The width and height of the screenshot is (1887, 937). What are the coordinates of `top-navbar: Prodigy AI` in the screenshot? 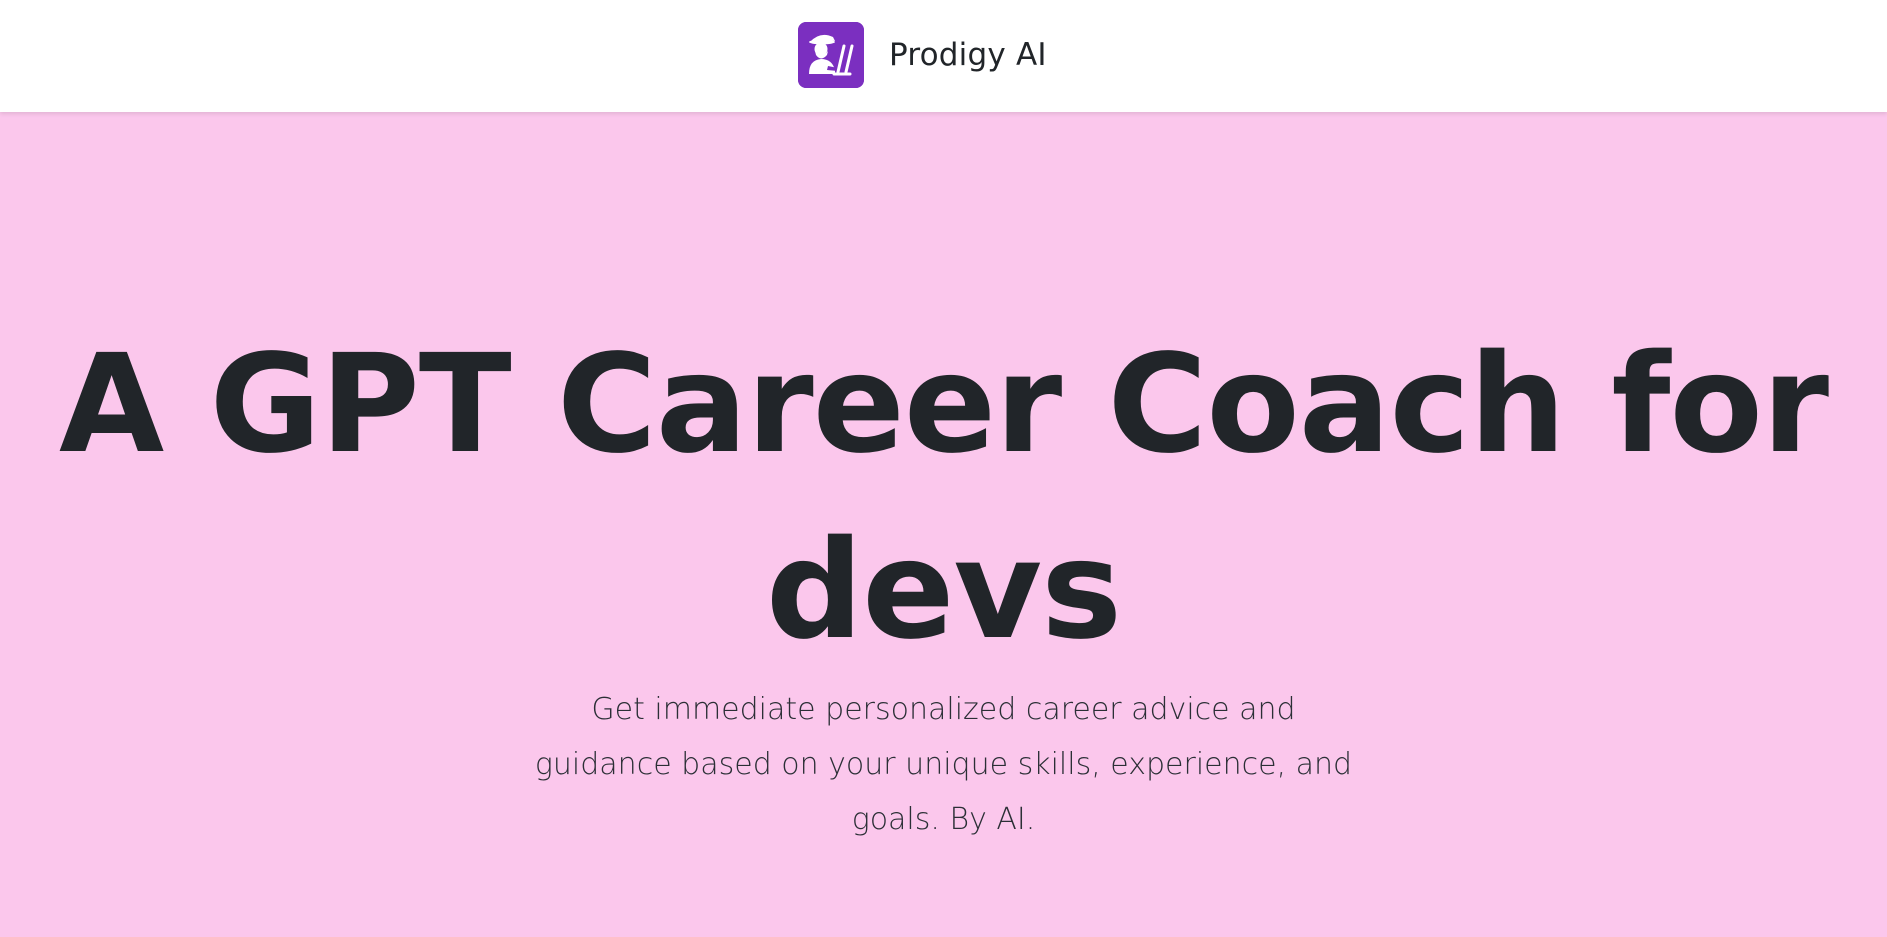 It's located at (943, 56).